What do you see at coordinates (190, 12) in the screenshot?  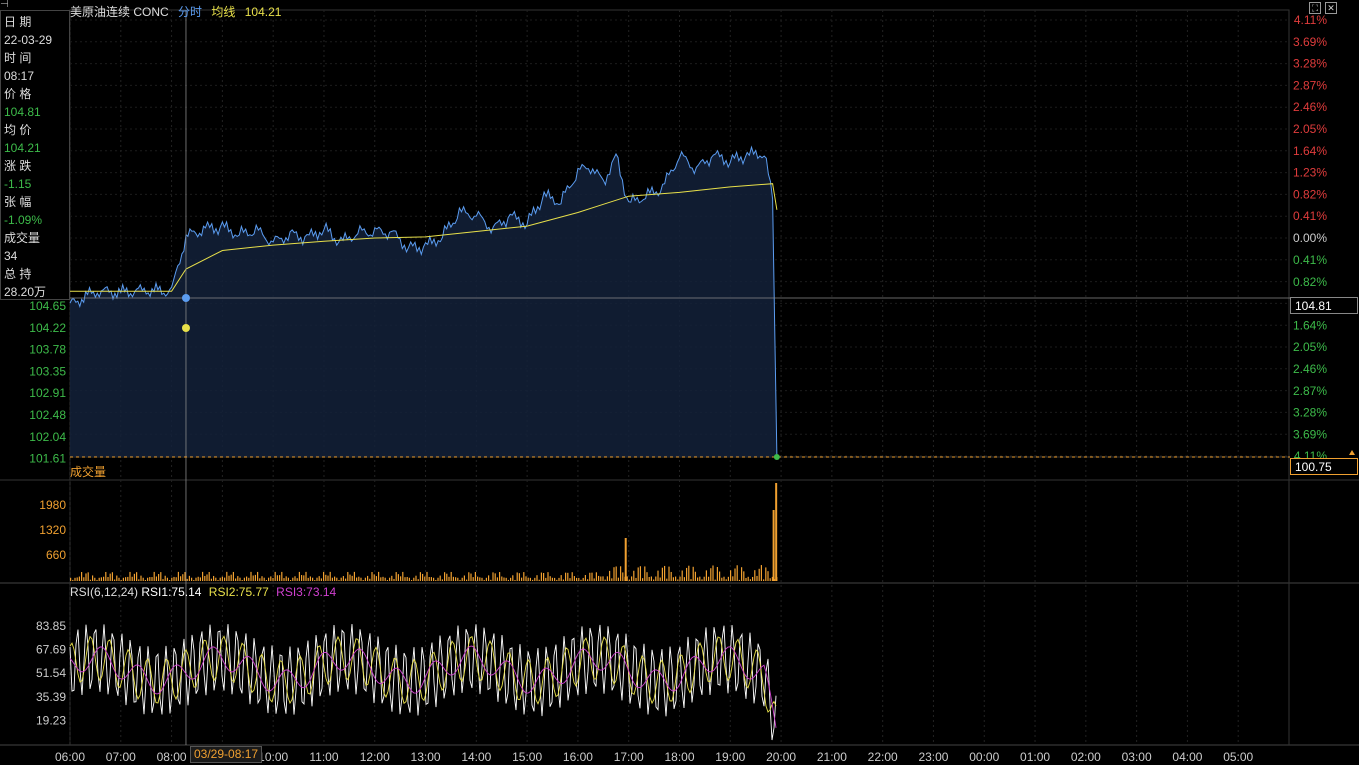 I see `mode-label: 分时` at bounding box center [190, 12].